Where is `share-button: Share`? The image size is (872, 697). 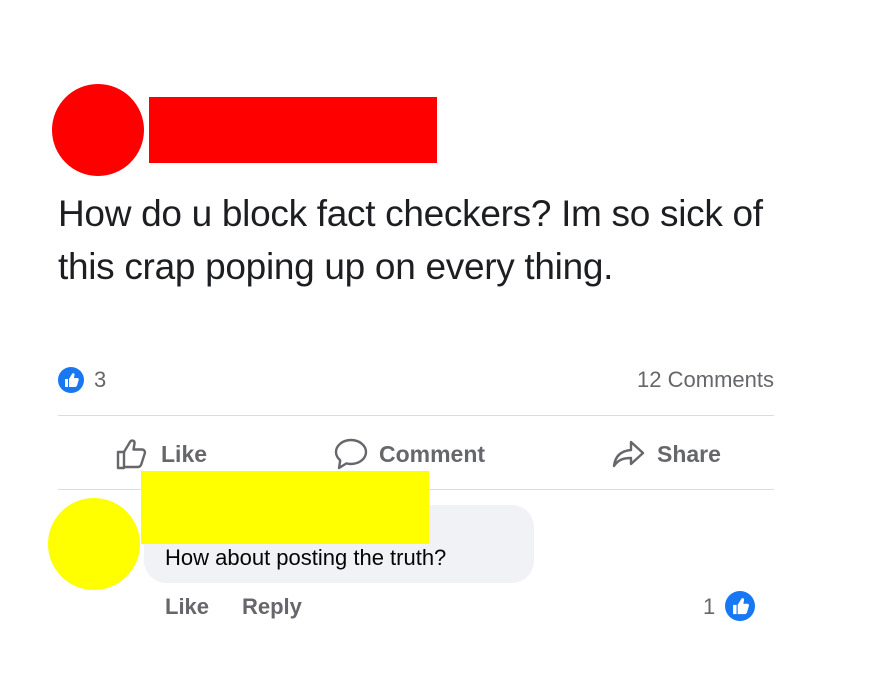 share-button: Share is located at coordinates (666, 454).